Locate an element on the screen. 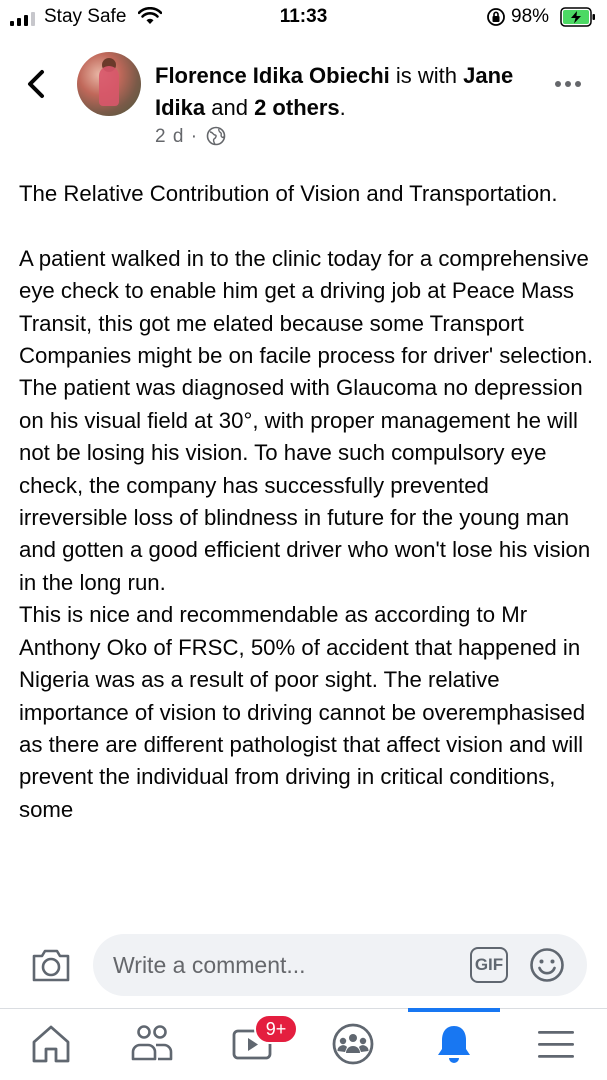 The image size is (607, 1080). with-text: is with is located at coordinates (426, 75).